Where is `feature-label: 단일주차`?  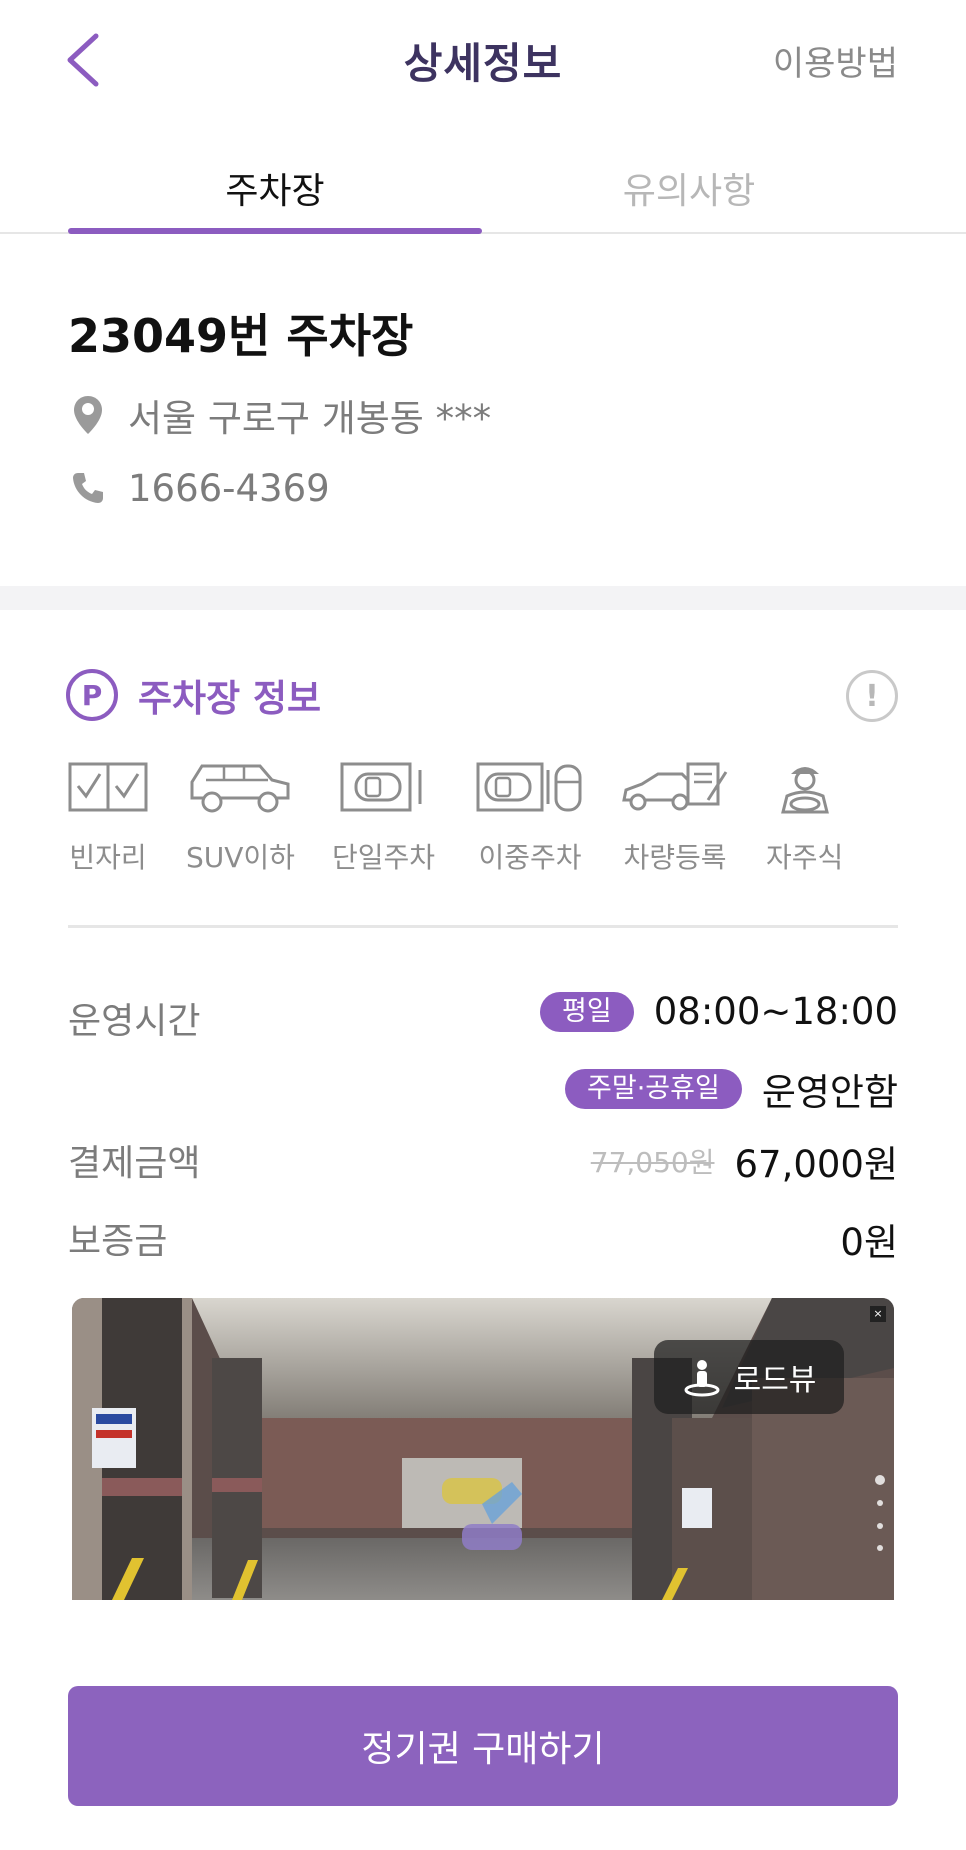
feature-label: 단일주차 is located at coordinates (384, 857).